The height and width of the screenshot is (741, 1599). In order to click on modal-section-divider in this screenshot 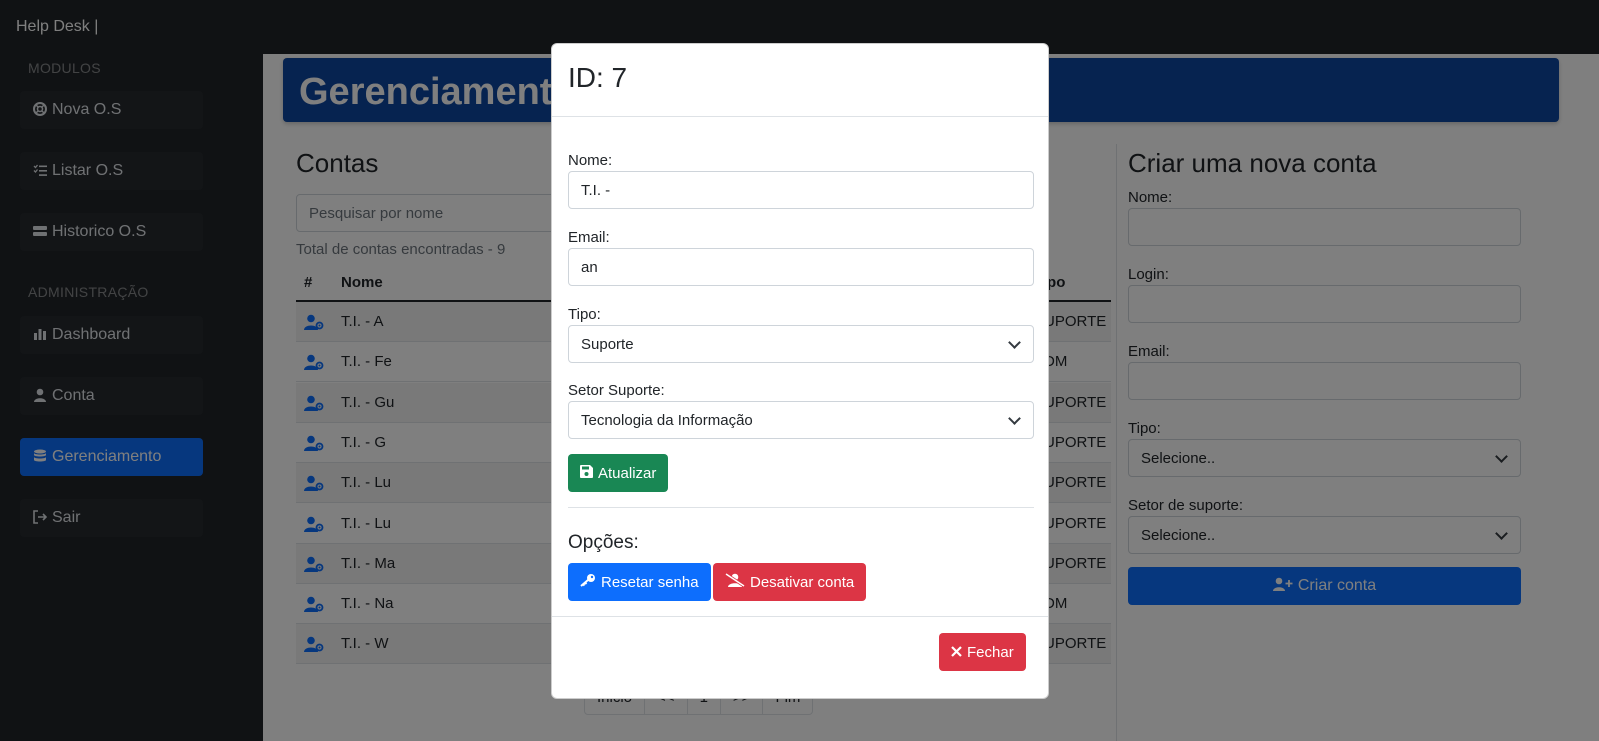, I will do `click(801, 507)`.